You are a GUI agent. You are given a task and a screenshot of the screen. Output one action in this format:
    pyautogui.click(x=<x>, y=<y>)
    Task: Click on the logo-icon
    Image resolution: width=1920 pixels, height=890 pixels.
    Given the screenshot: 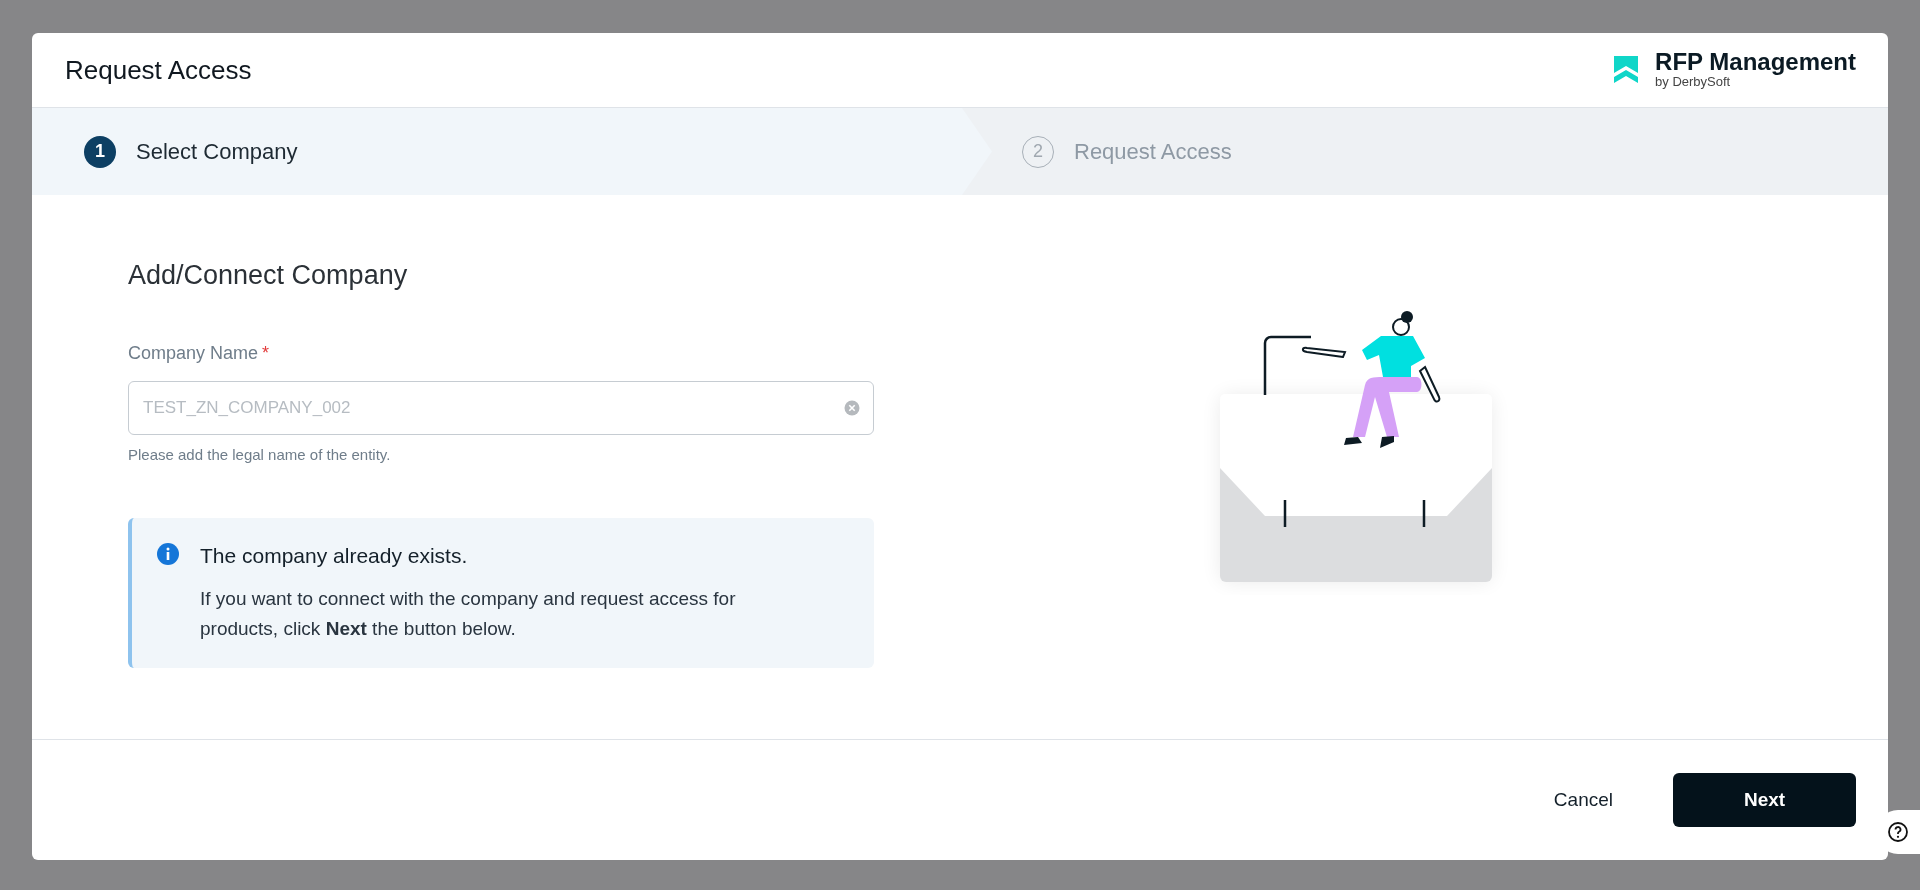 What is the action you would take?
    pyautogui.click(x=1626, y=70)
    